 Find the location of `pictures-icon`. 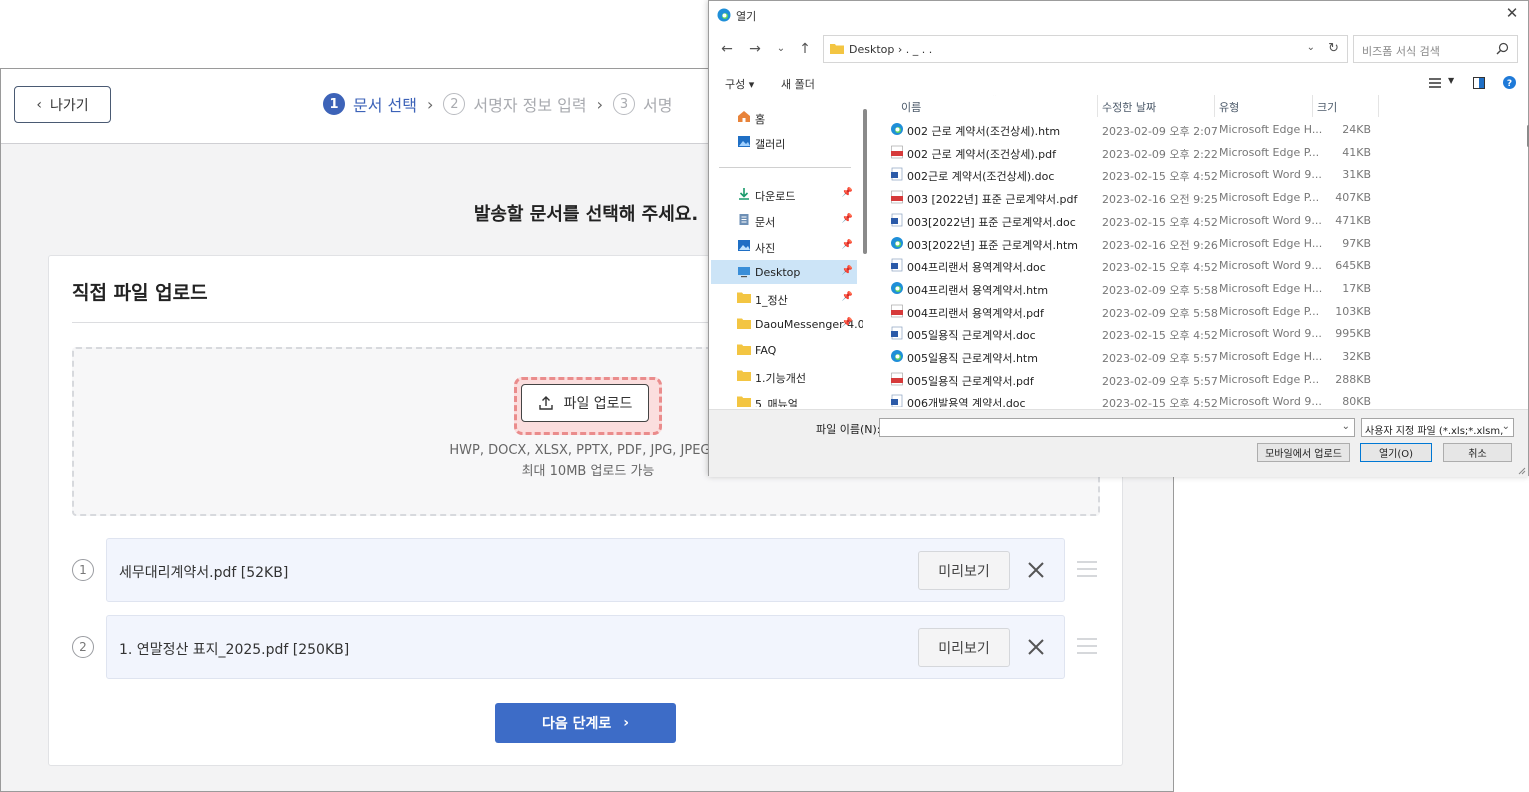

pictures-icon is located at coordinates (744, 245).